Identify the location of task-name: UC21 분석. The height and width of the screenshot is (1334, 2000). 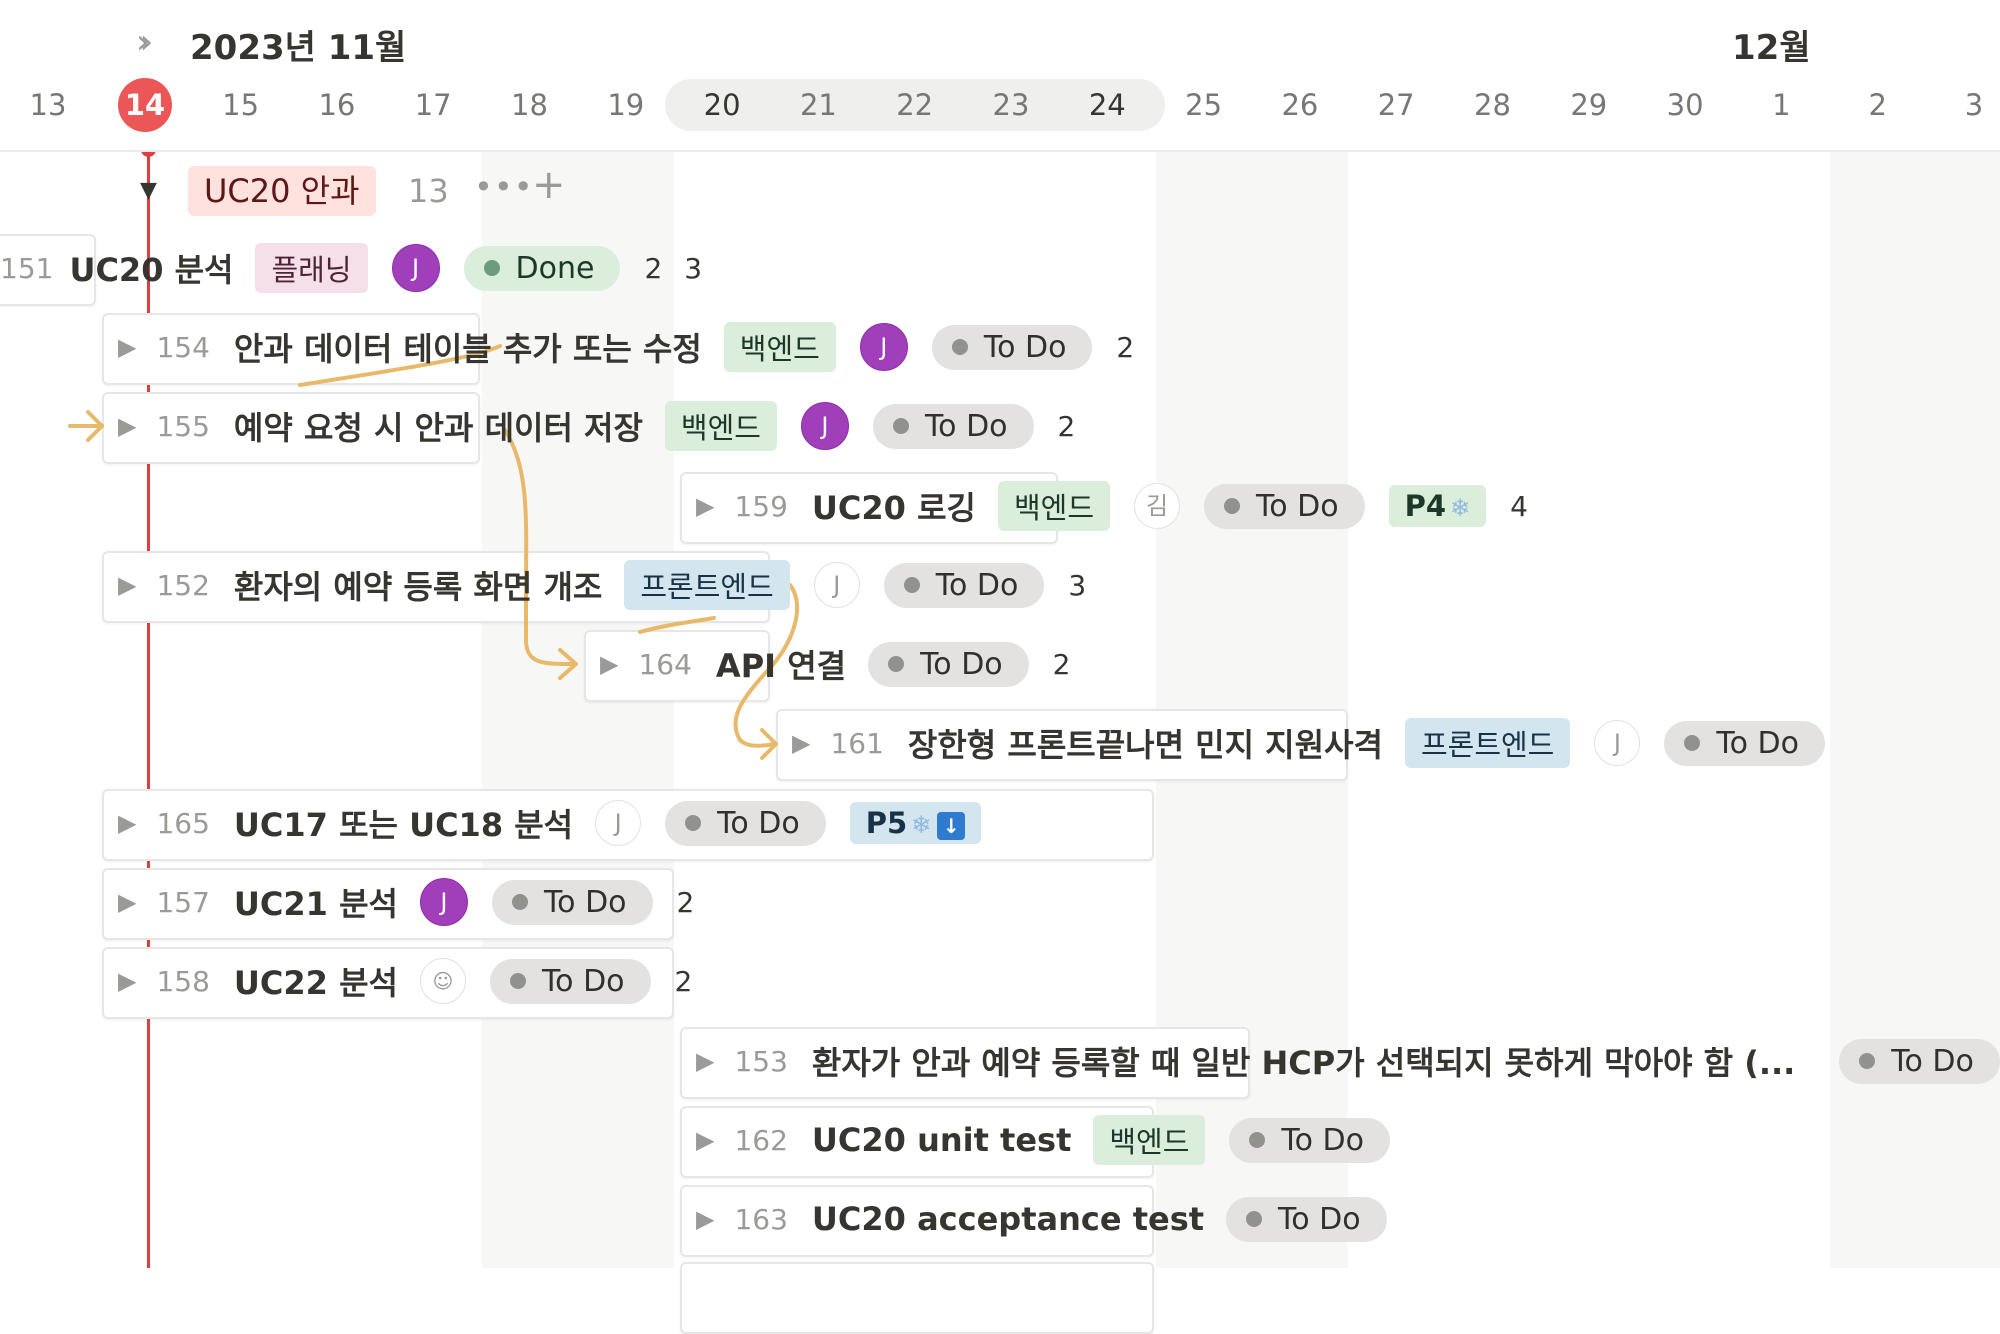
(316, 902).